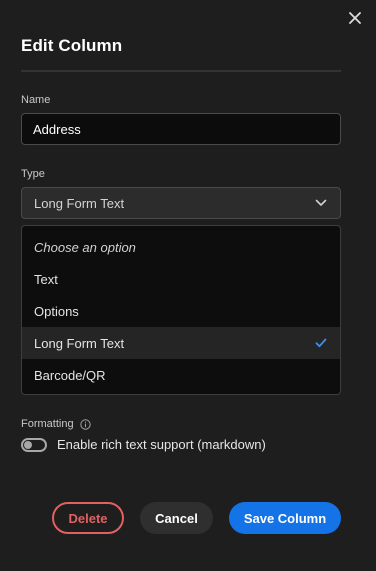 Image resolution: width=376 pixels, height=571 pixels. Describe the element at coordinates (72, 45) in the screenshot. I see `dialog-title: Edit Column` at that location.